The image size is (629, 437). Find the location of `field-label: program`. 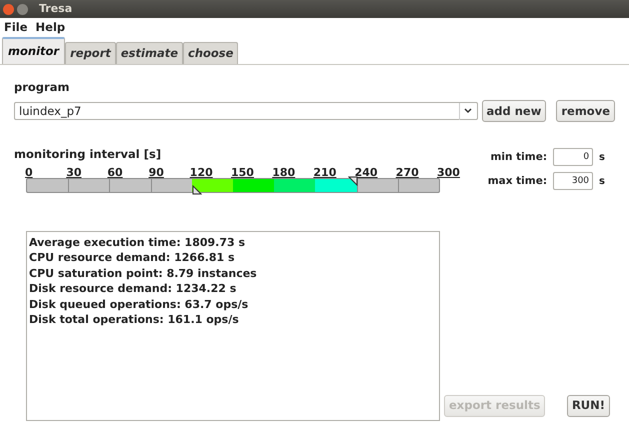

field-label: program is located at coordinates (42, 87).